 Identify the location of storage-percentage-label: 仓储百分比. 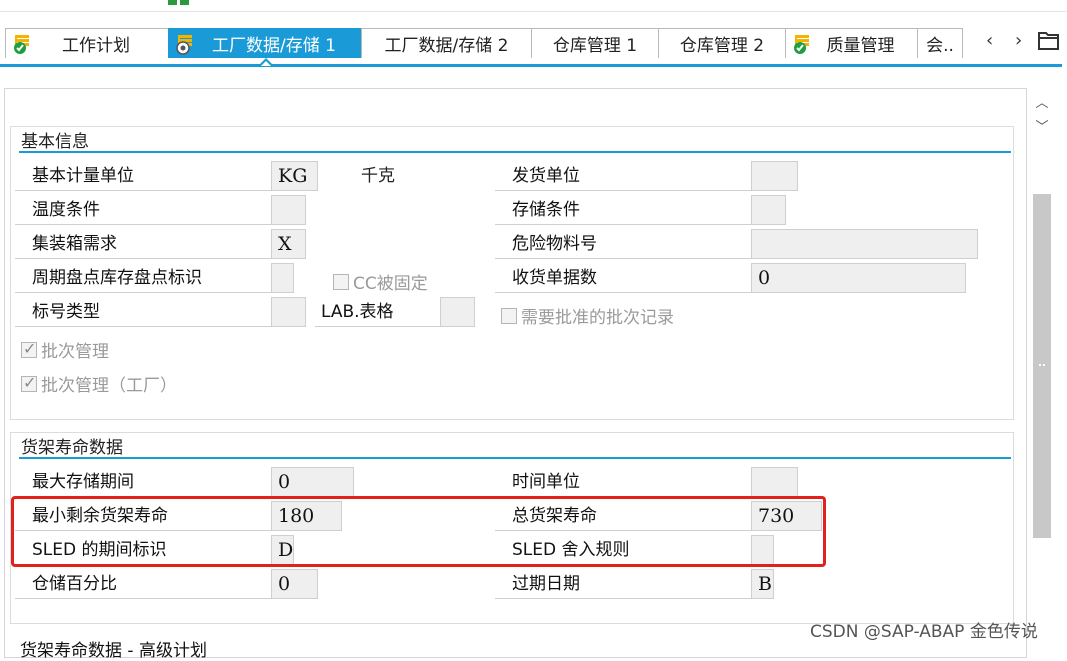
(143, 584).